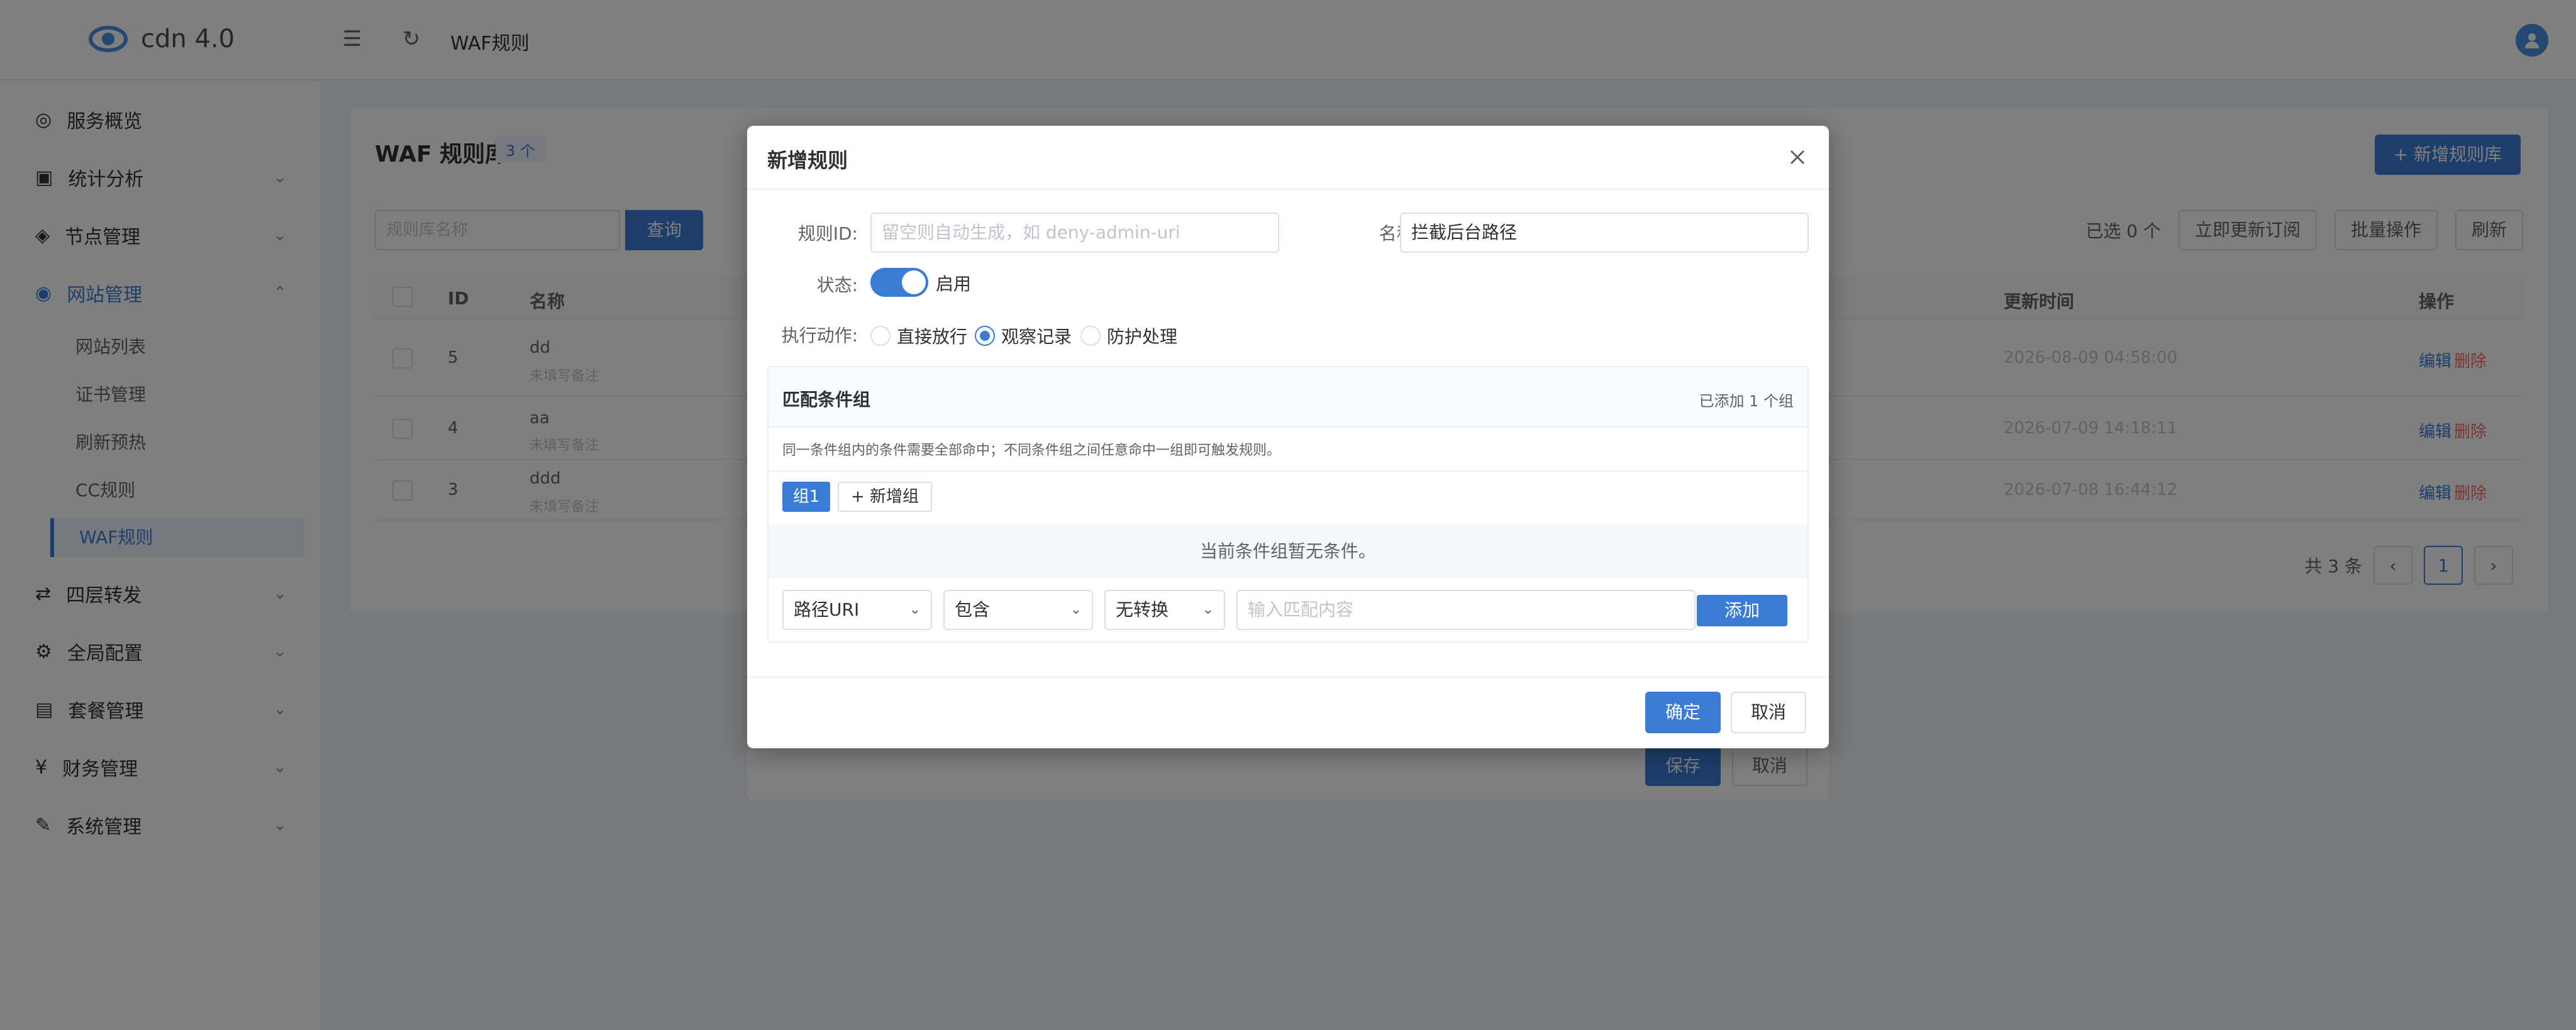 This screenshot has width=2576, height=1030. Describe the element at coordinates (827, 234) in the screenshot. I see `rule-id-label: 规则ID:` at that location.